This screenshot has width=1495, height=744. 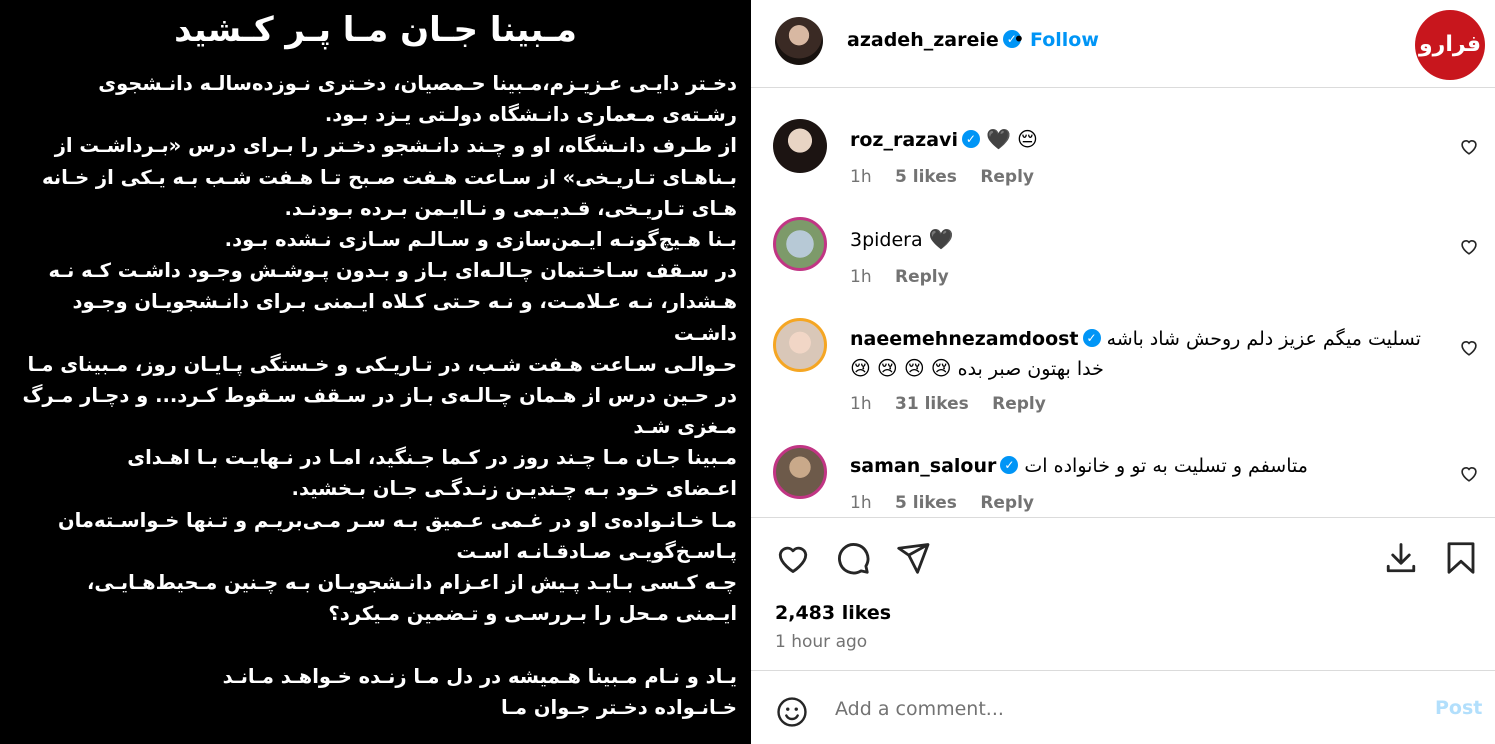 I want to click on commenter-username: naeemehnezamdoost, so click(x=964, y=339).